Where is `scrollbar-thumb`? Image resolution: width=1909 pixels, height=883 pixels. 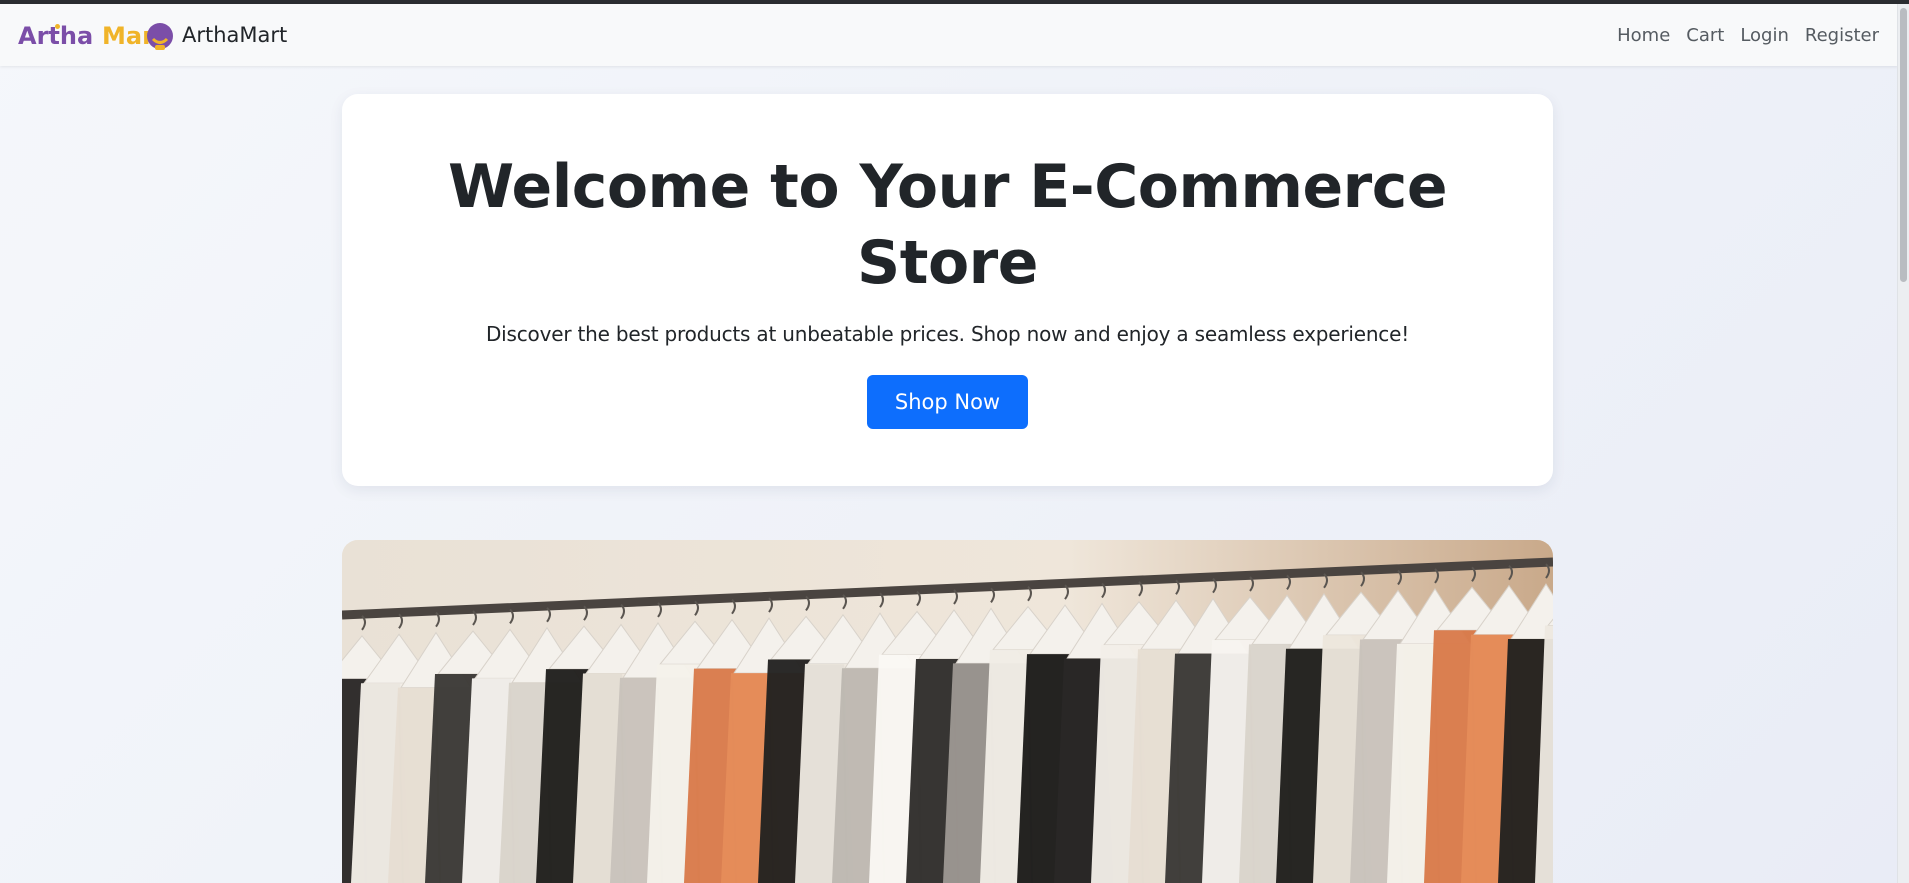
scrollbar-thumb is located at coordinates (1903, 145).